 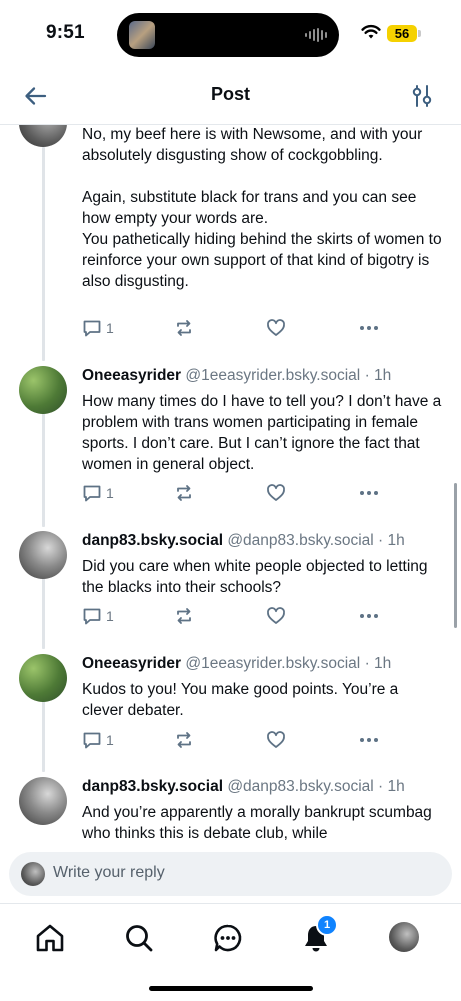 I want to click on nav-notifications: 1, so click(x=319, y=934).